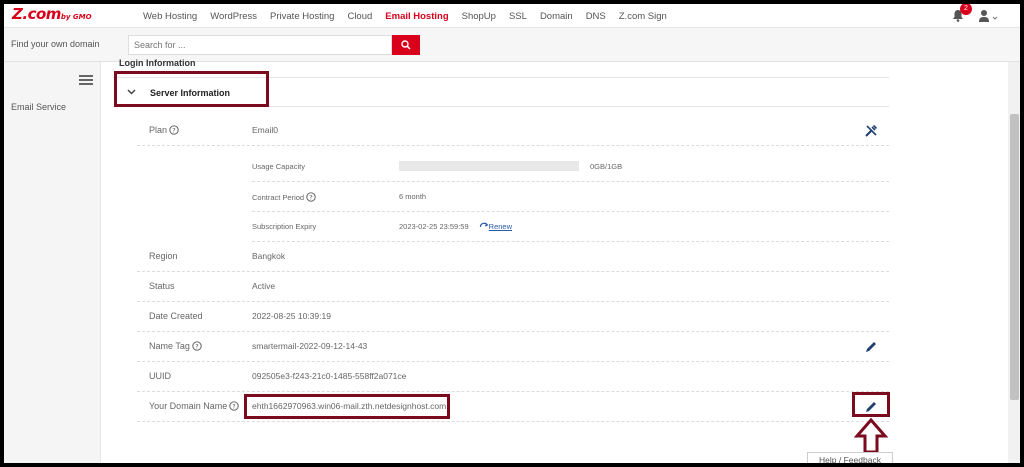  I want to click on status-row: Status Active, so click(513, 287).